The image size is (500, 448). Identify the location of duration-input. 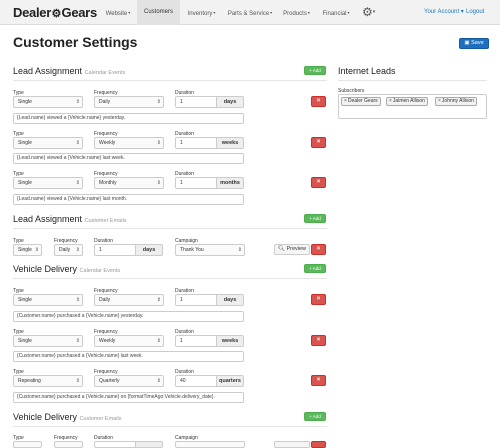
(115, 444).